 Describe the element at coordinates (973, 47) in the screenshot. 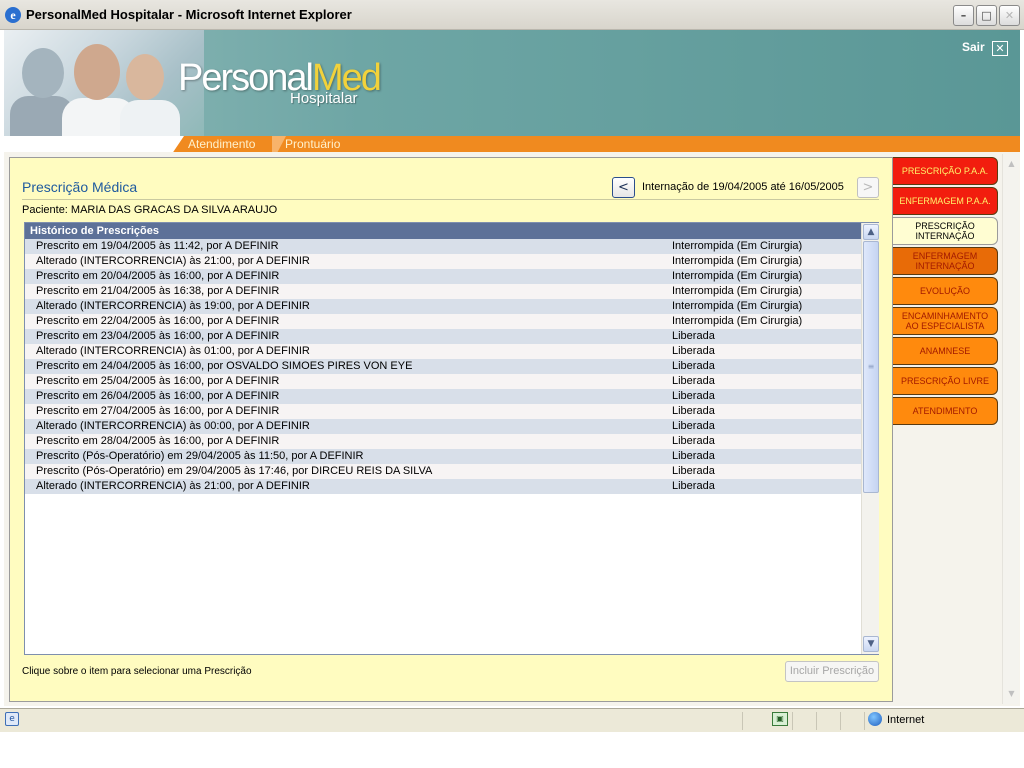

I see `exit-link: Sair` at that location.